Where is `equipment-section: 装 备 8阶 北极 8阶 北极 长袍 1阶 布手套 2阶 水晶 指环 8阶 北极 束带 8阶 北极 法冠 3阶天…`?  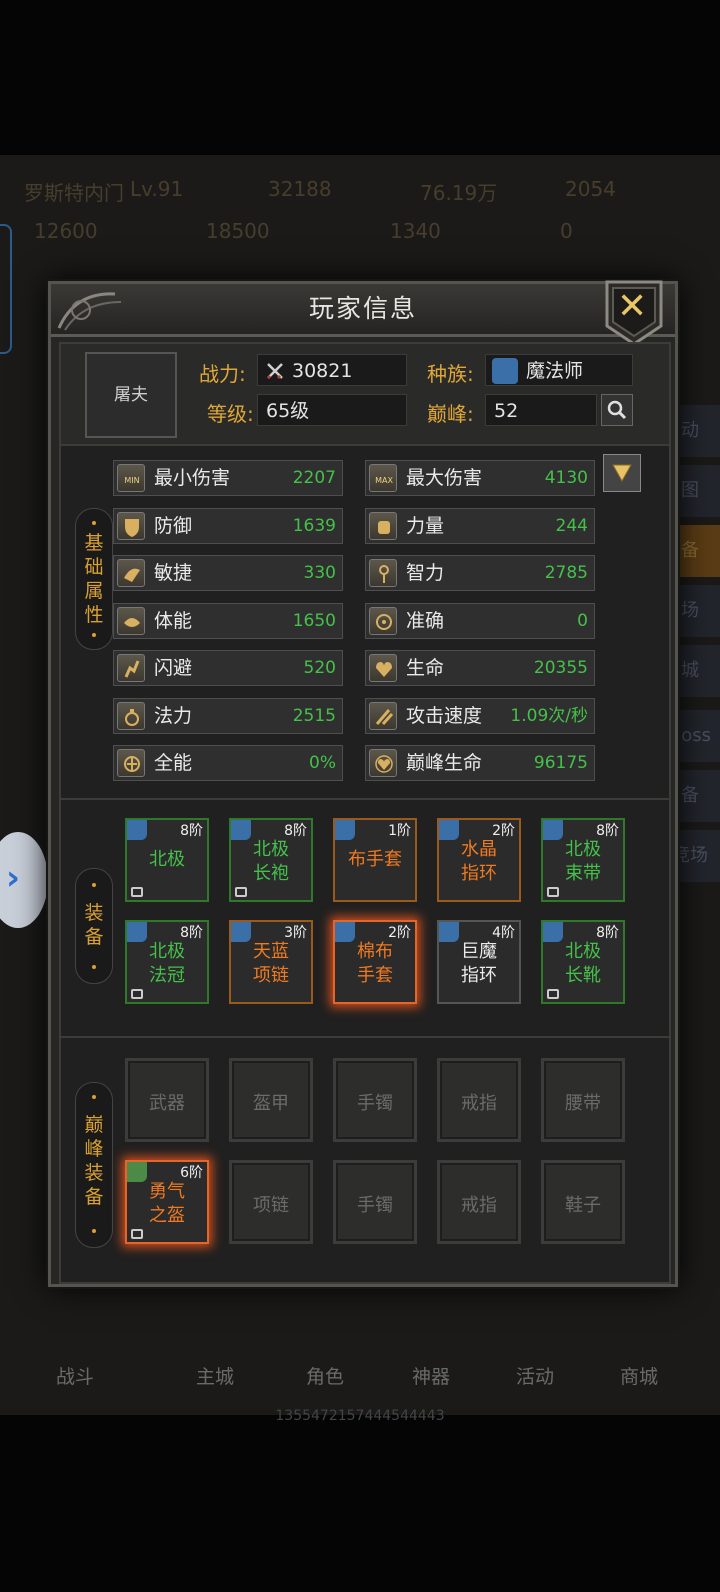
equipment-section: 装 备 8阶 北极 8阶 北极 长袍 1阶 布手套 2阶 水晶 指环 8阶 北极 束带 8阶 北极 法冠 3阶天… is located at coordinates (365, 918).